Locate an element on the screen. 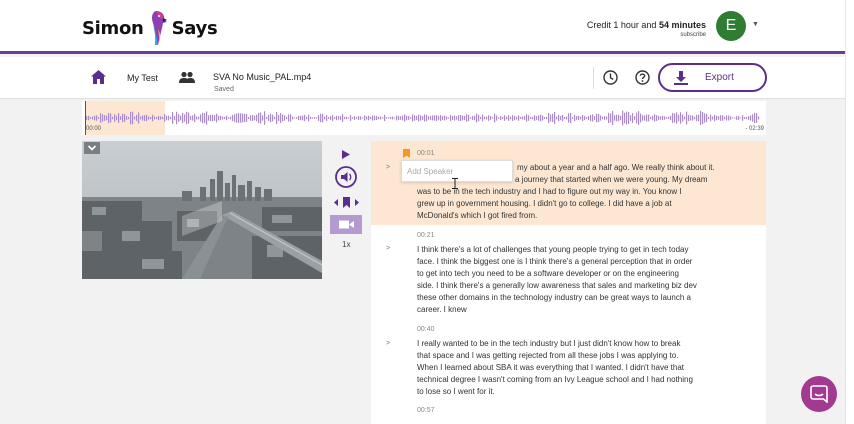 This screenshot has width=854, height=424. volume-icon is located at coordinates (346, 177).